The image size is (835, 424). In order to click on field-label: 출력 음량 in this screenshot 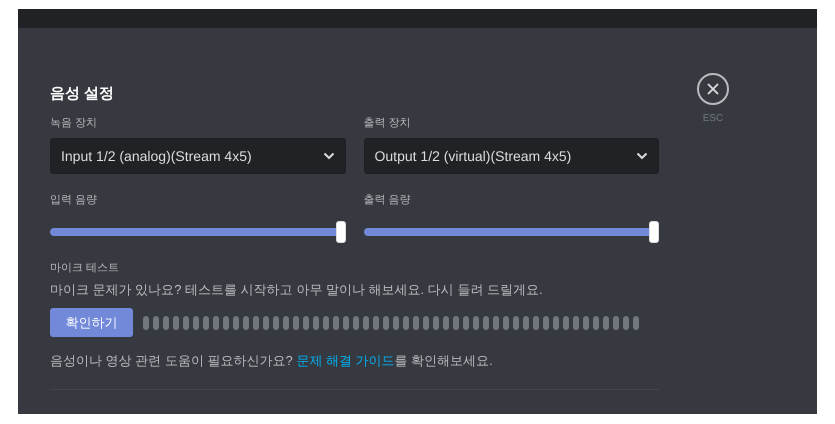, I will do `click(388, 200)`.